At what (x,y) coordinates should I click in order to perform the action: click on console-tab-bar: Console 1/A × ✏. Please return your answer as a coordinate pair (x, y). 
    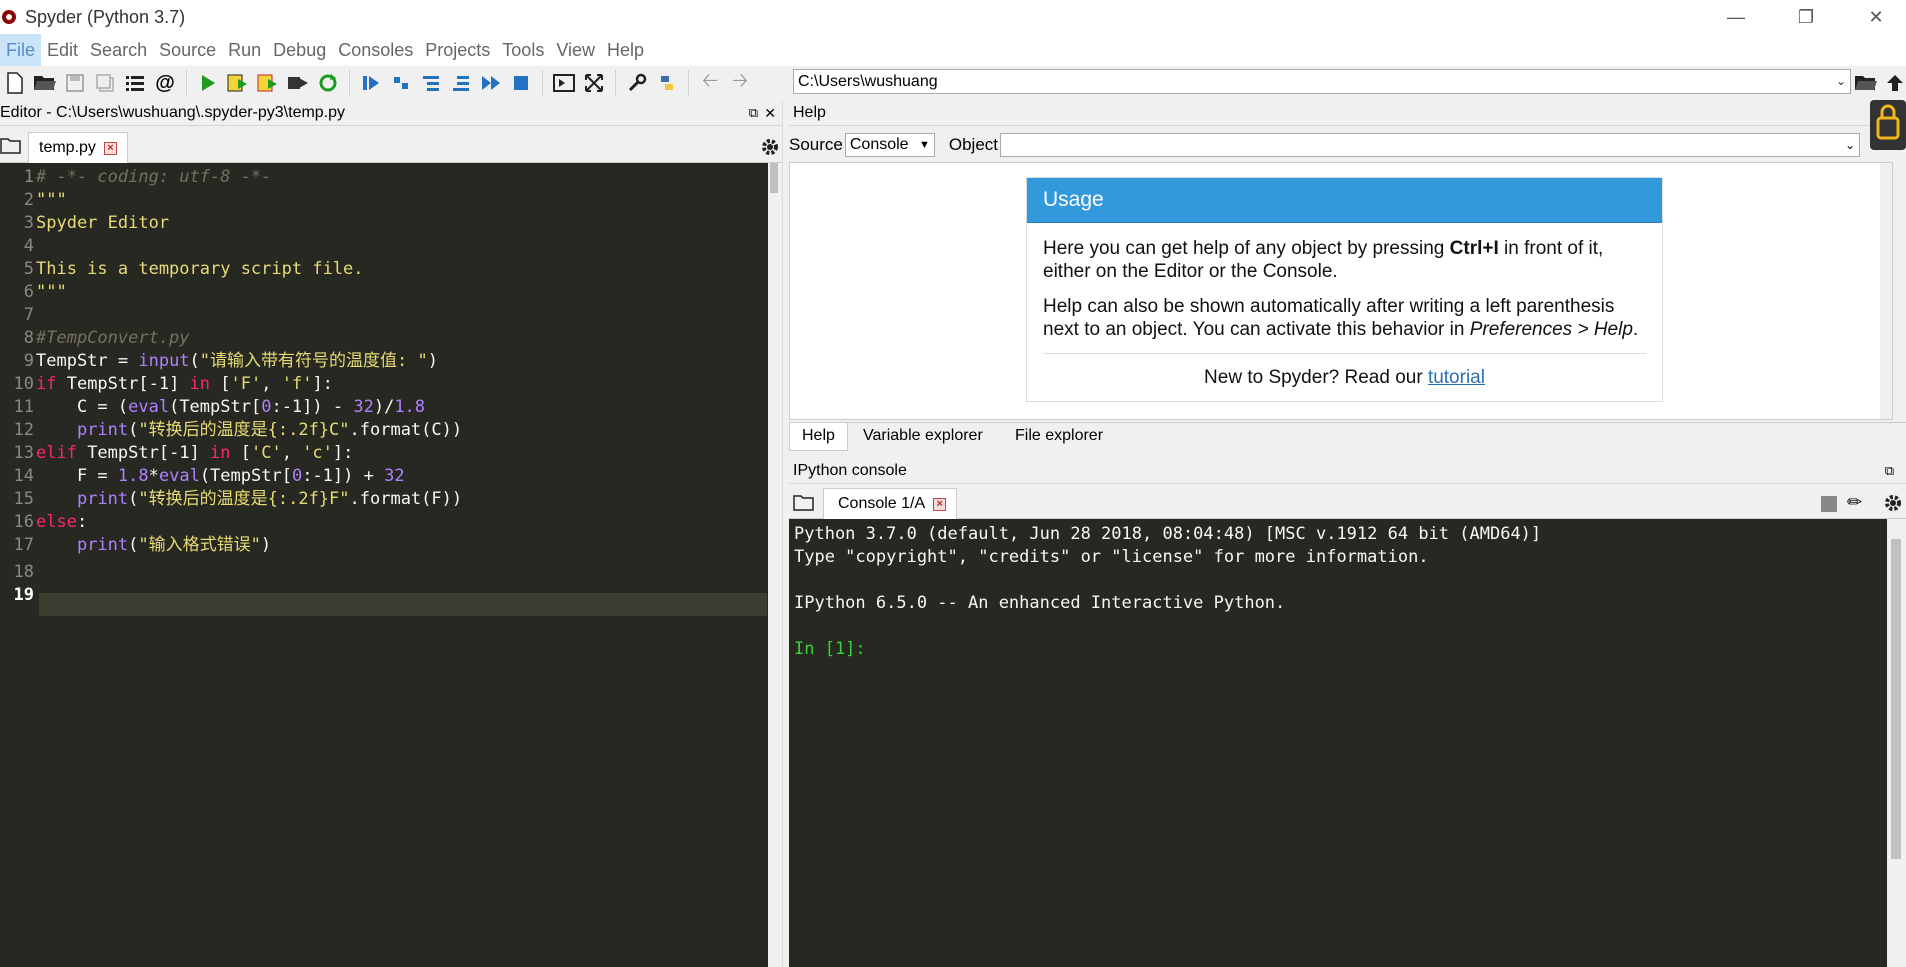
    Looking at the image, I should click on (1347, 503).